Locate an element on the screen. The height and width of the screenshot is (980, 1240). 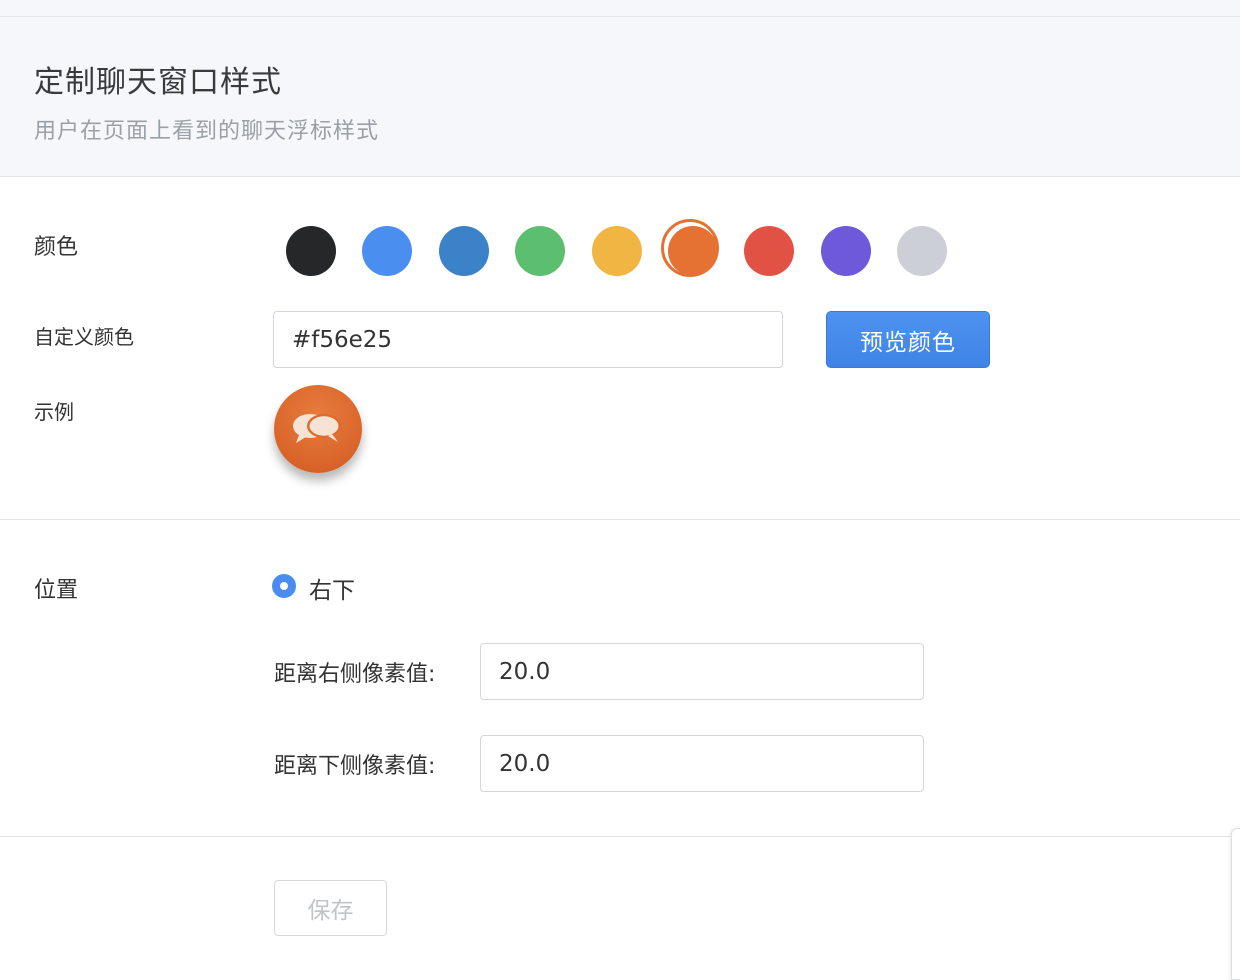
right-offset-input: 20.0 is located at coordinates (702, 671).